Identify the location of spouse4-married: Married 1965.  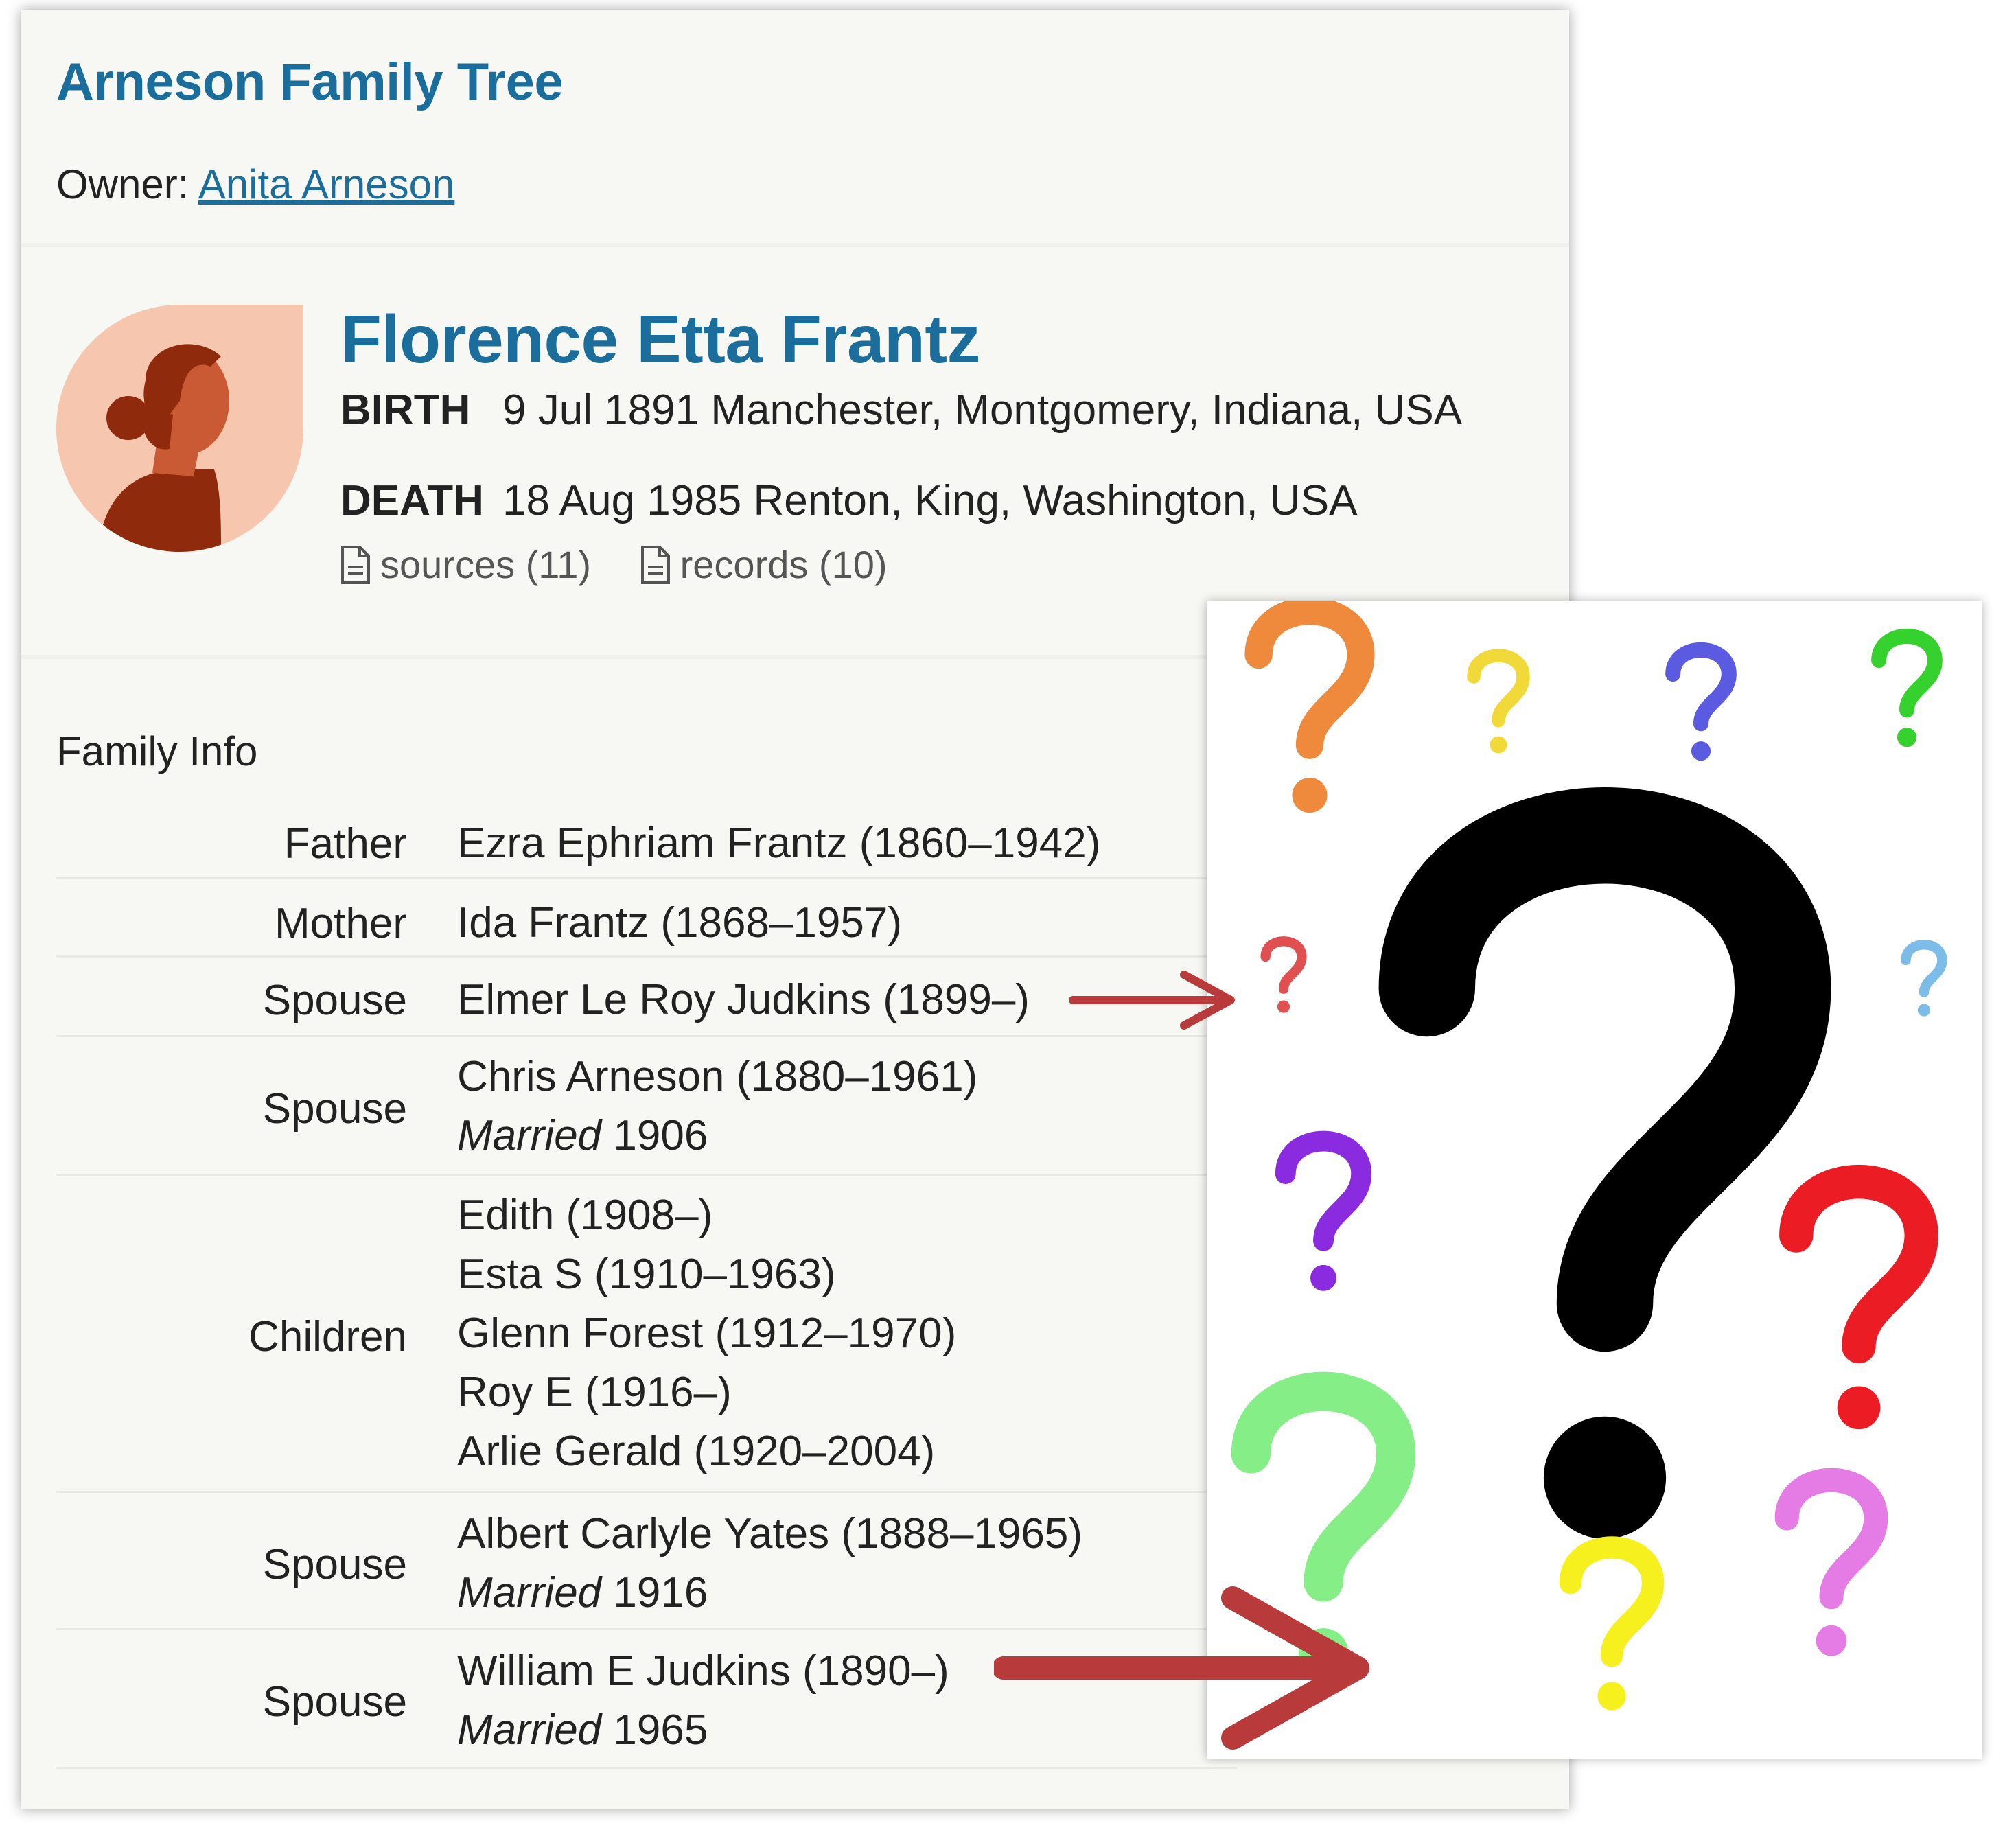
(703, 1731).